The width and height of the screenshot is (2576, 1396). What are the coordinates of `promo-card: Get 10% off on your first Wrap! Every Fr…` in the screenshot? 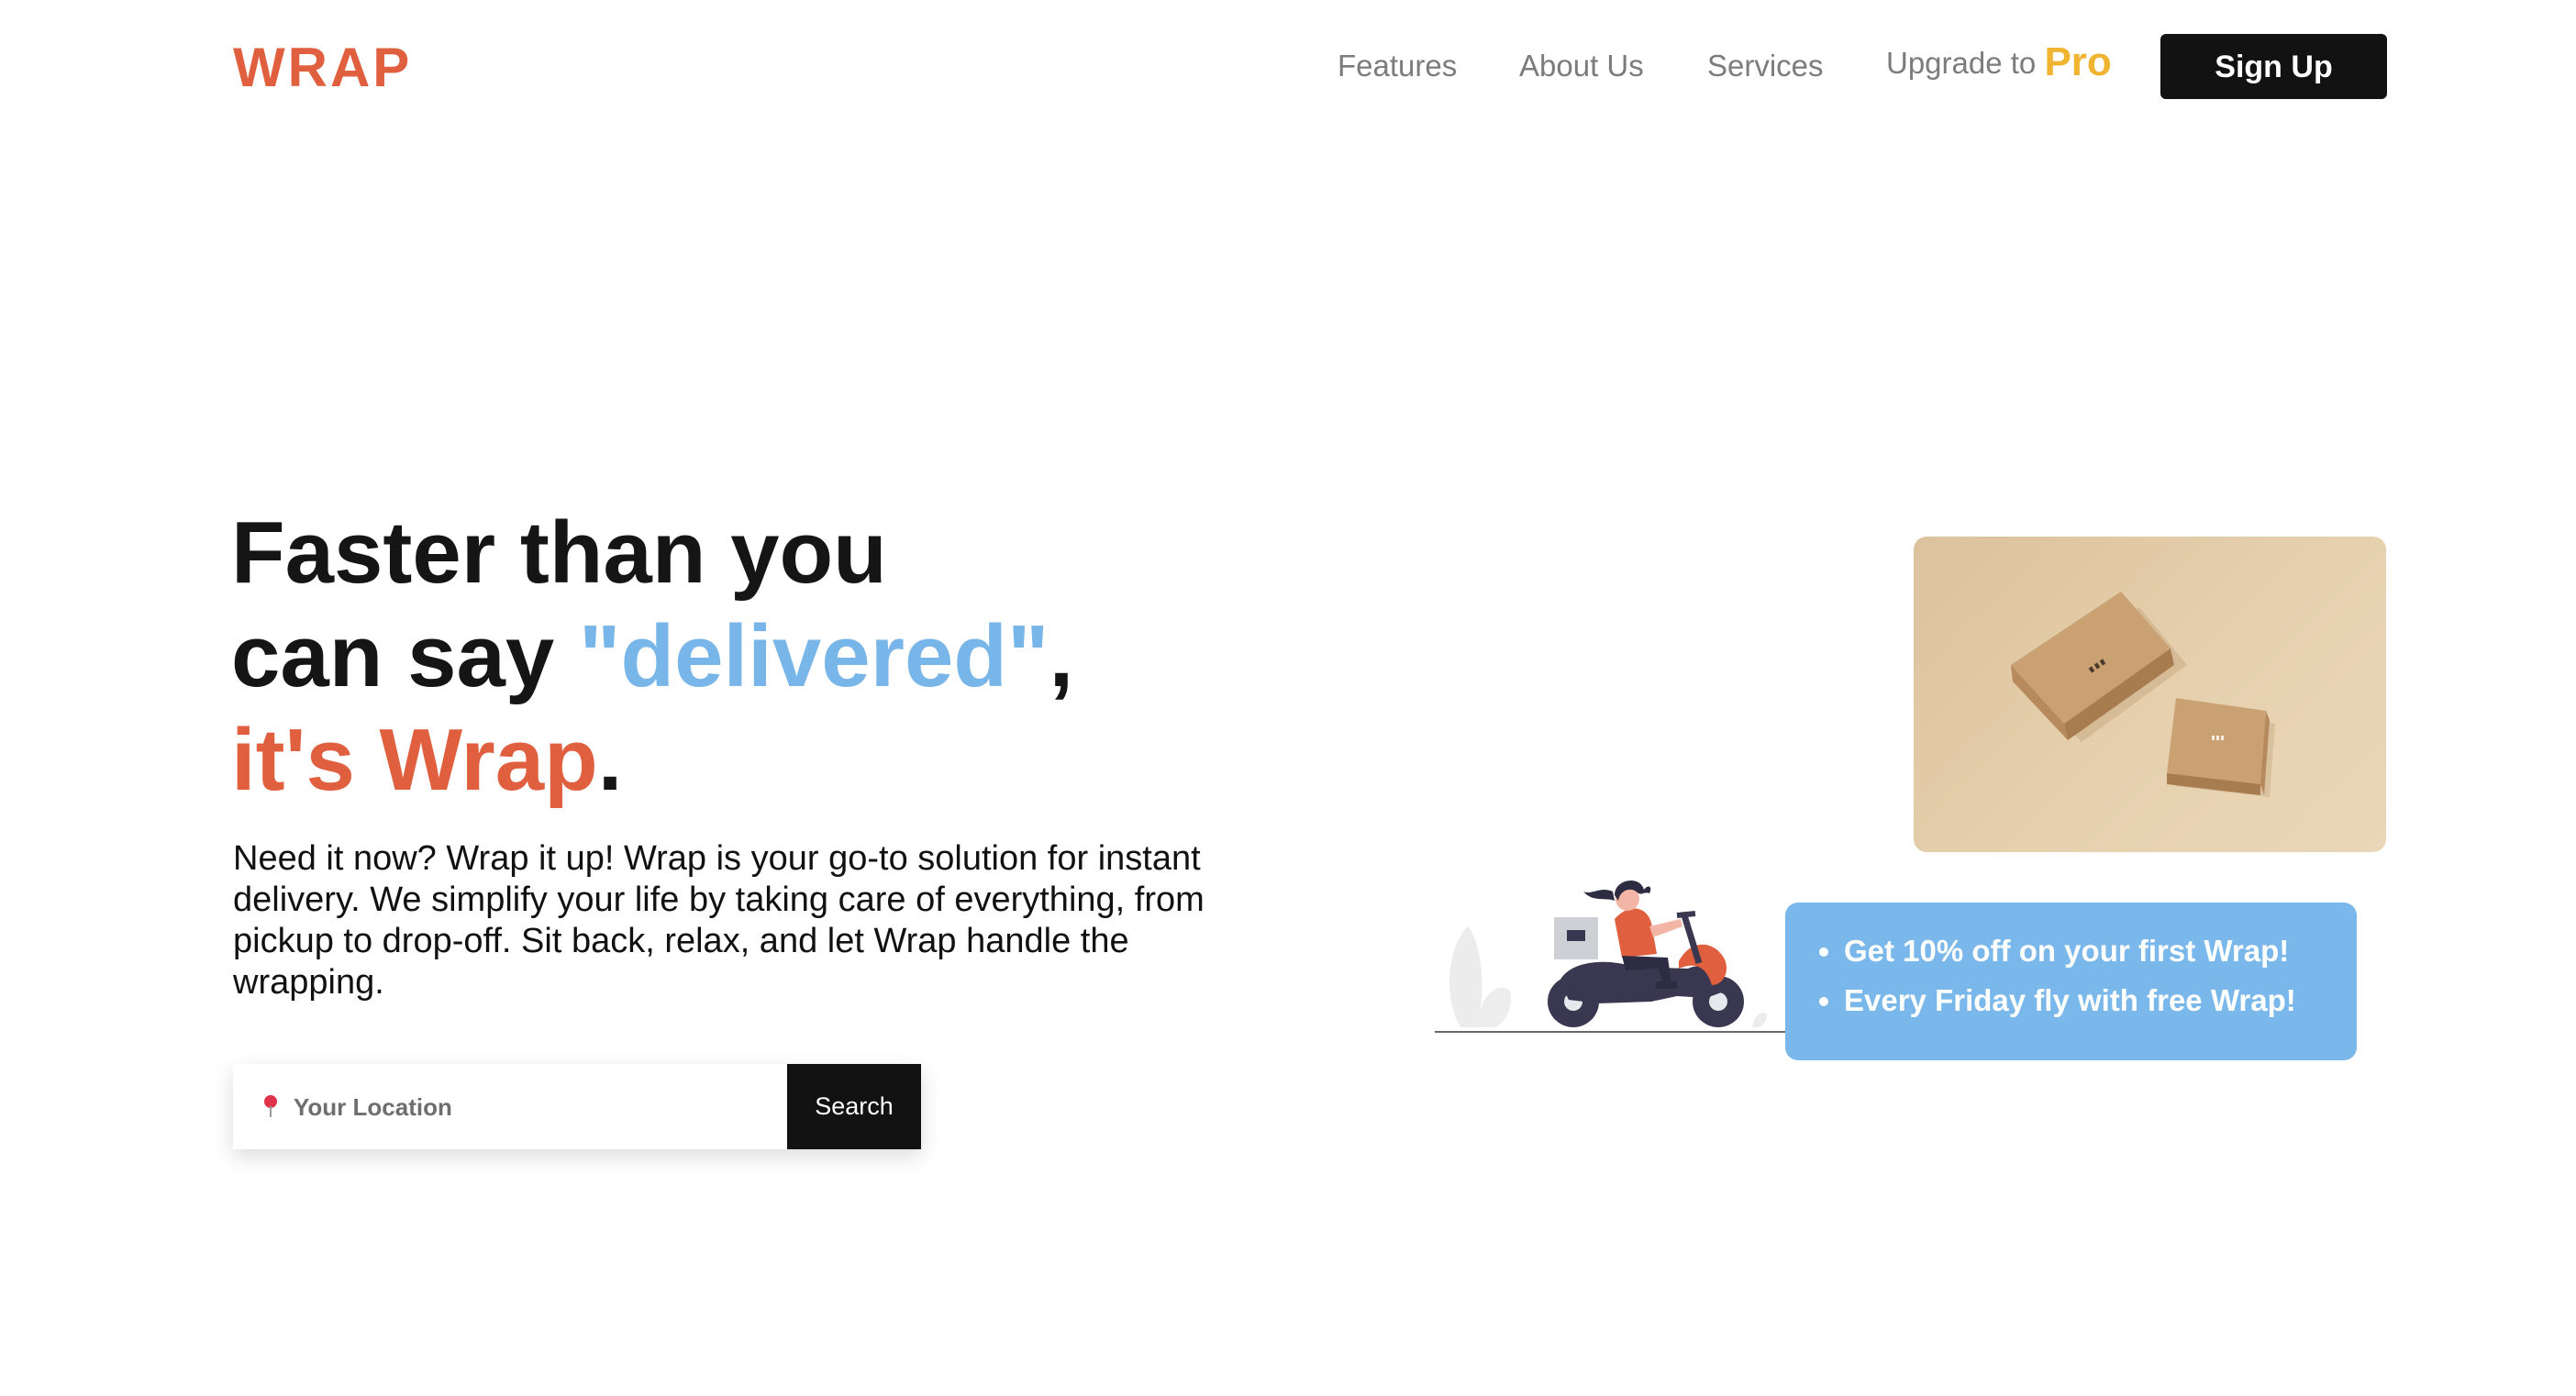 It's located at (2071, 982).